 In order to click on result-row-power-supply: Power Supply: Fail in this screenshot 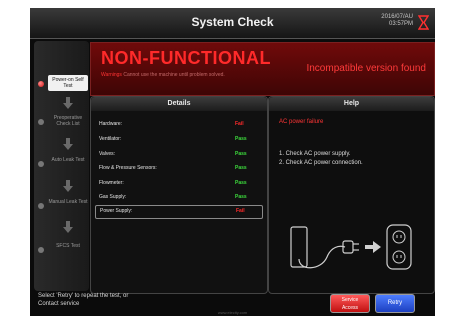, I will do `click(179, 212)`.